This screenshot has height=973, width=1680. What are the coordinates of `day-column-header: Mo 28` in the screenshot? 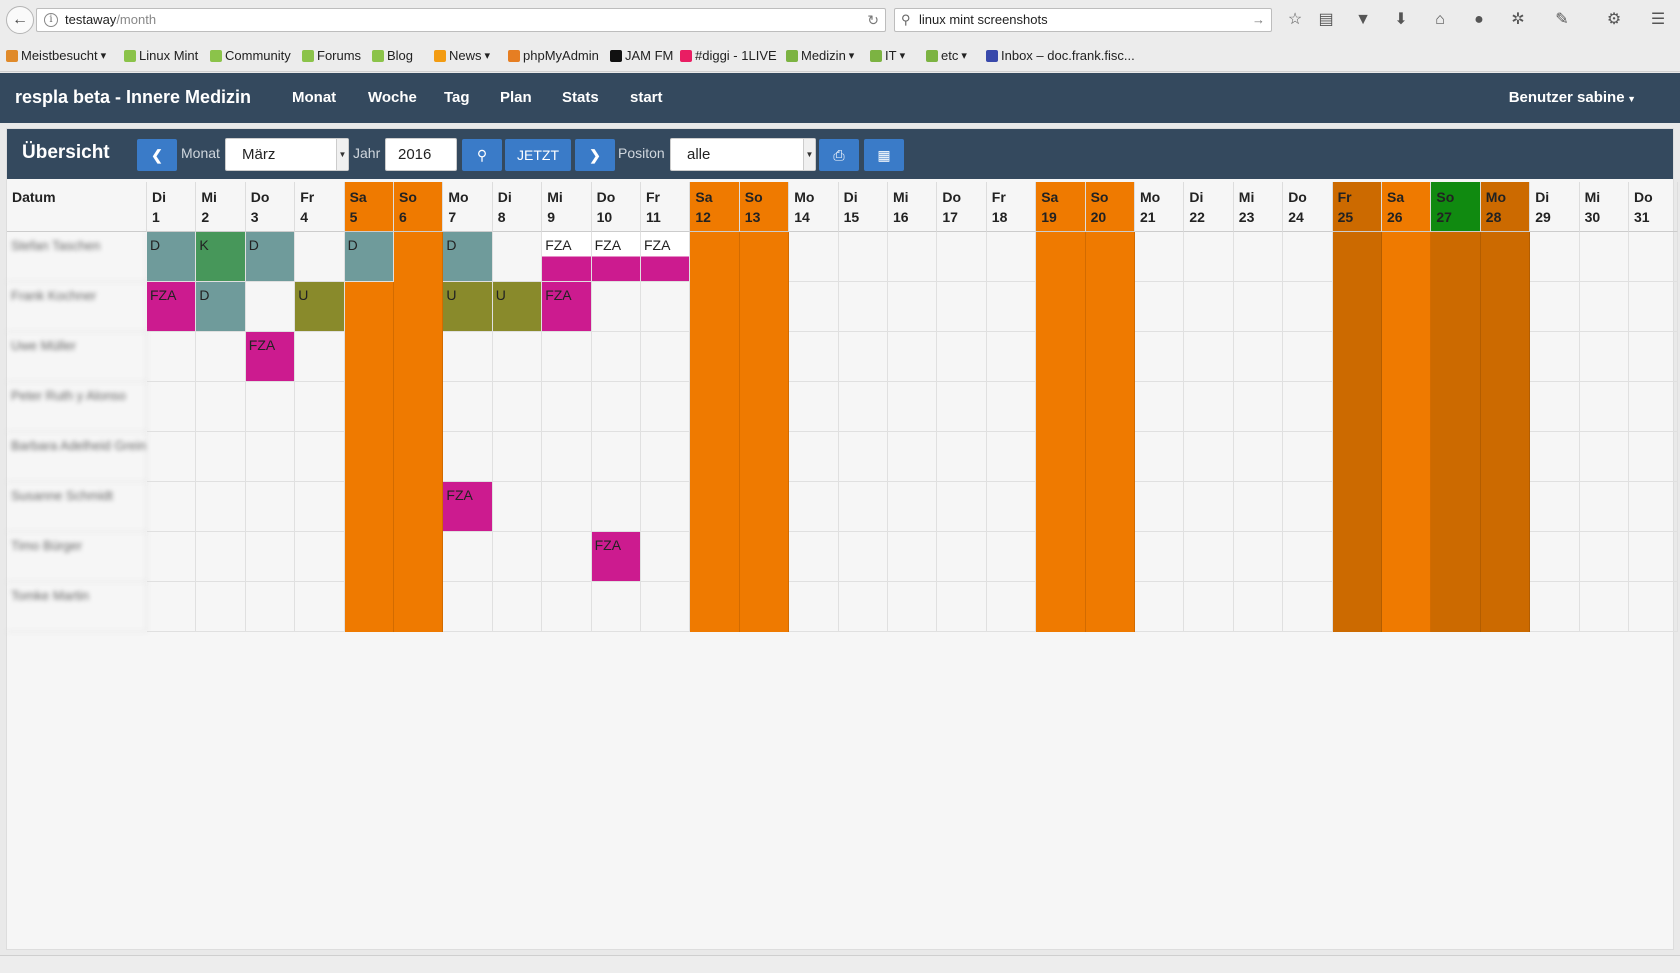 It's located at (1505, 207).